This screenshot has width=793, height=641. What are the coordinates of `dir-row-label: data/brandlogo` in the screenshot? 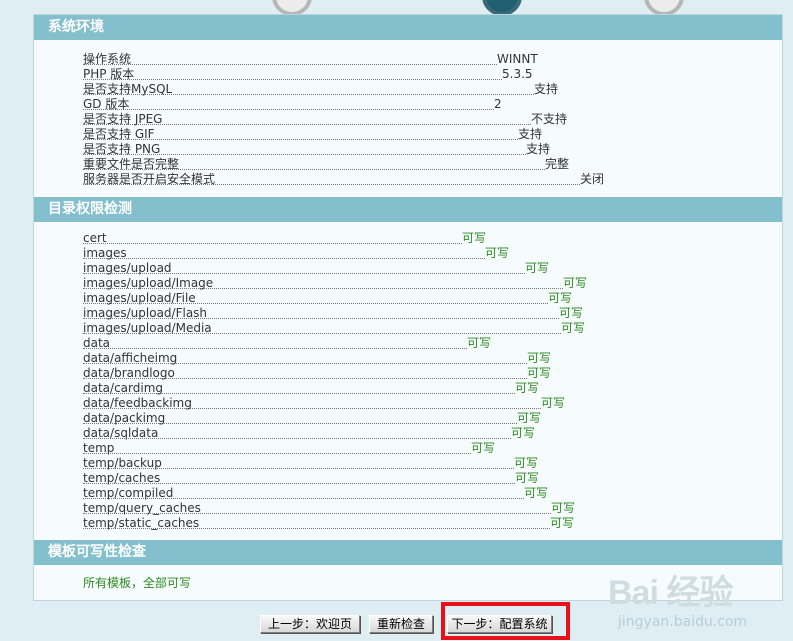 It's located at (129, 373).